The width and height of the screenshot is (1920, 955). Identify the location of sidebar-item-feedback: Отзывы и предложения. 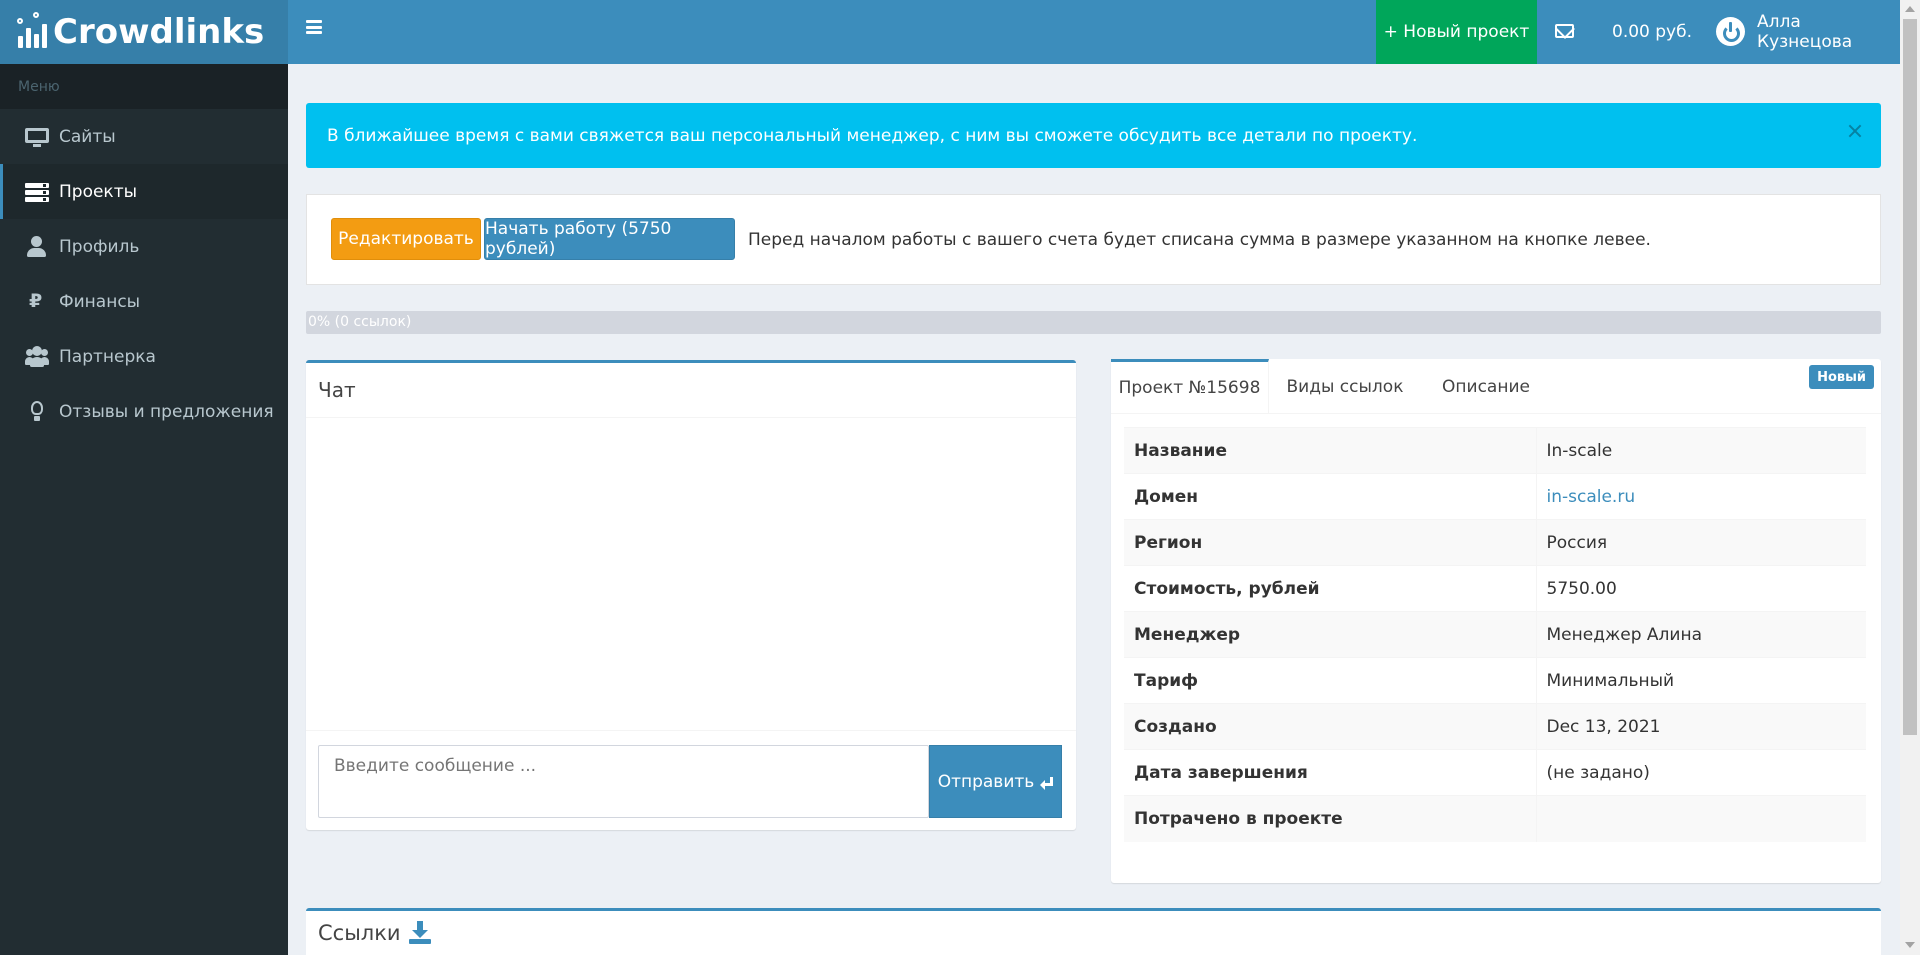
(144, 411).